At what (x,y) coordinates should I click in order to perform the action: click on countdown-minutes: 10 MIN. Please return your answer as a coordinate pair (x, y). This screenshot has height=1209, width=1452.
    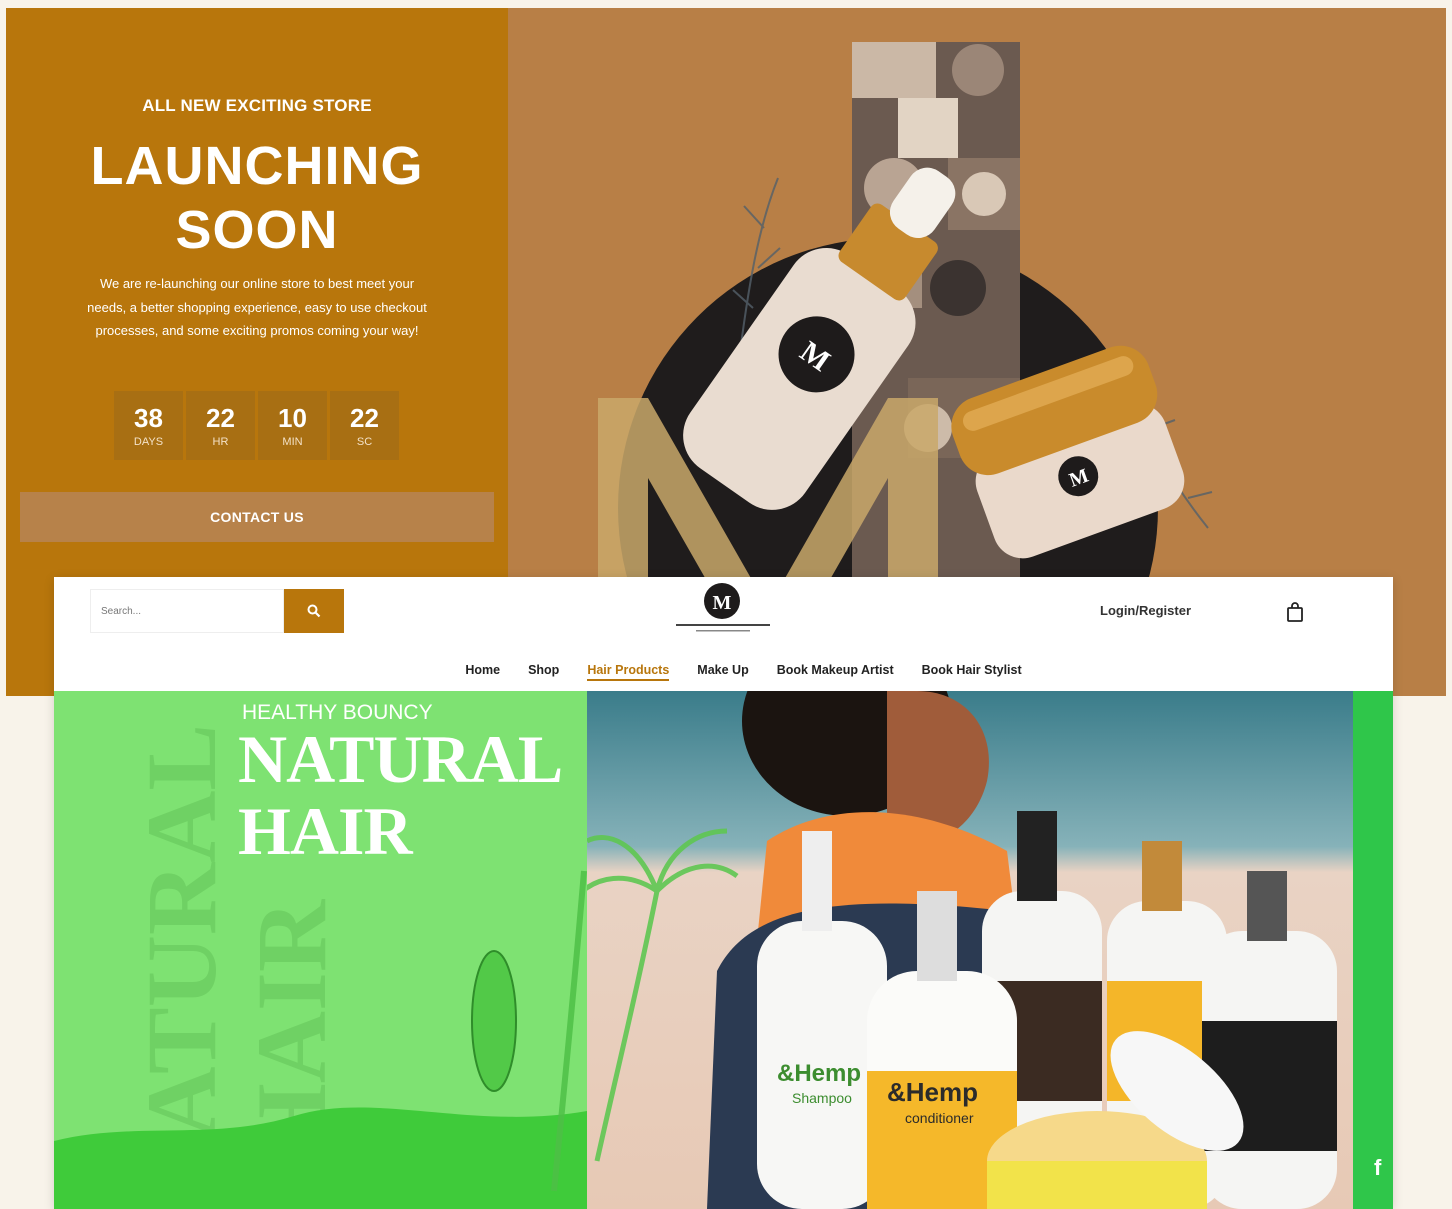
    Looking at the image, I should click on (292, 425).